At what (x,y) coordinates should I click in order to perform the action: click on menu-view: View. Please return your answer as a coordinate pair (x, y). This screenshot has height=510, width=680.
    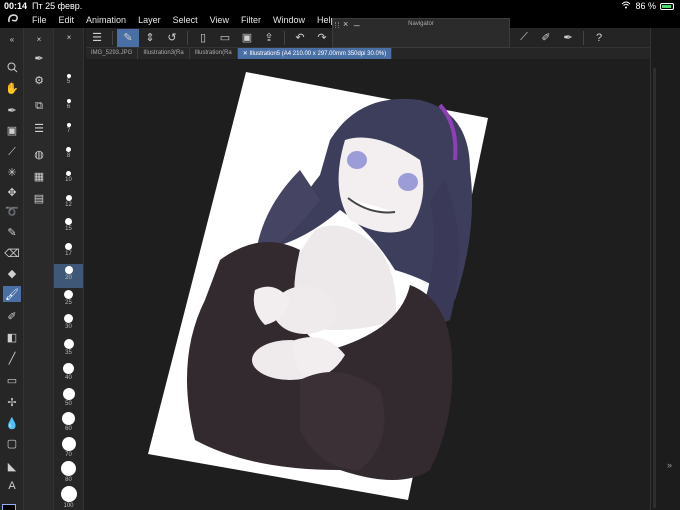
    Looking at the image, I should click on (219, 20).